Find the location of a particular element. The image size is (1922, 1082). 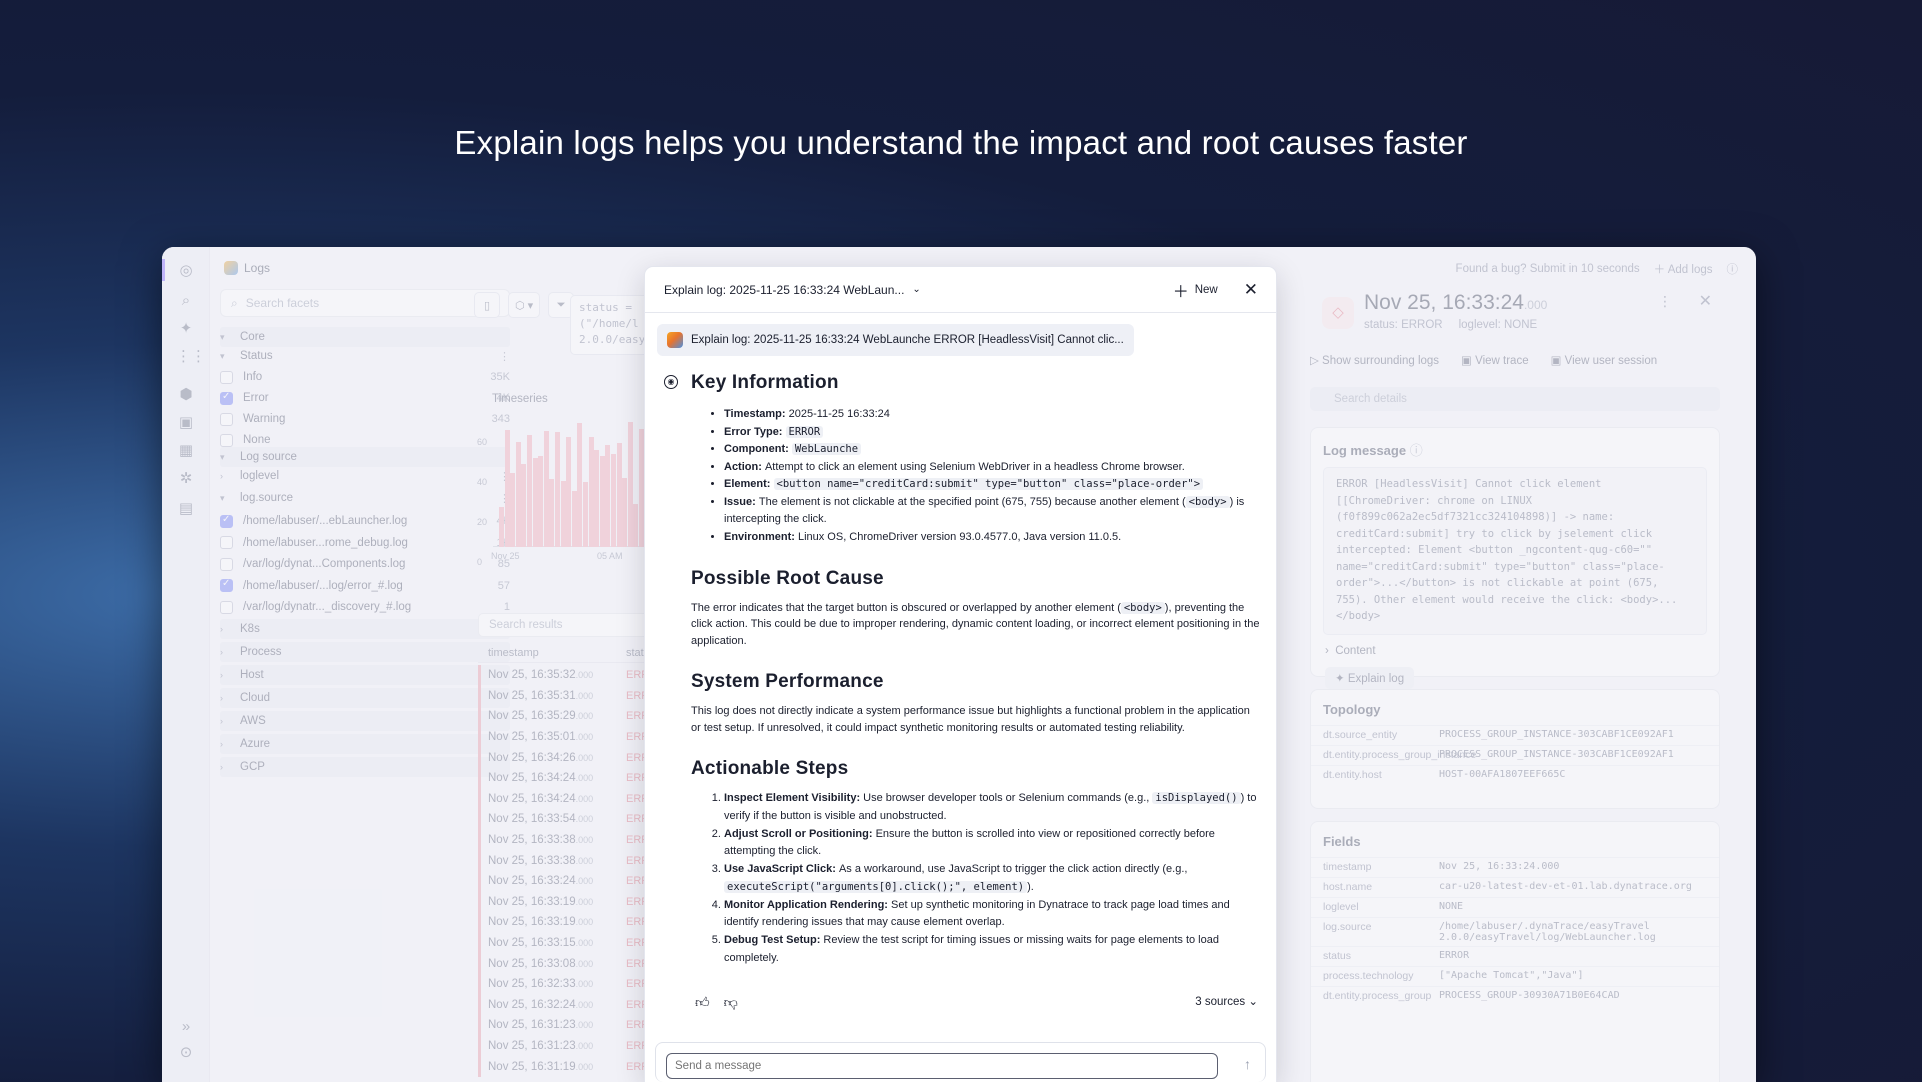

table-row: Nov 25, 16:33:54.000ERROR is located at coordinates (568, 819).